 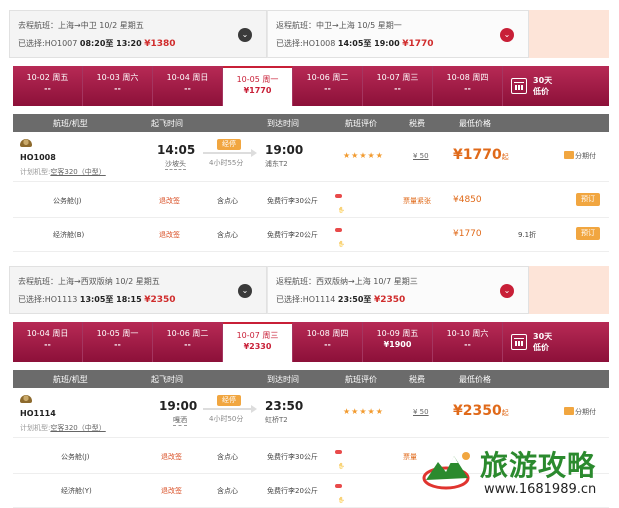 What do you see at coordinates (481, 155) in the screenshot?
I see `lowest-price: ¥1770起` at bounding box center [481, 155].